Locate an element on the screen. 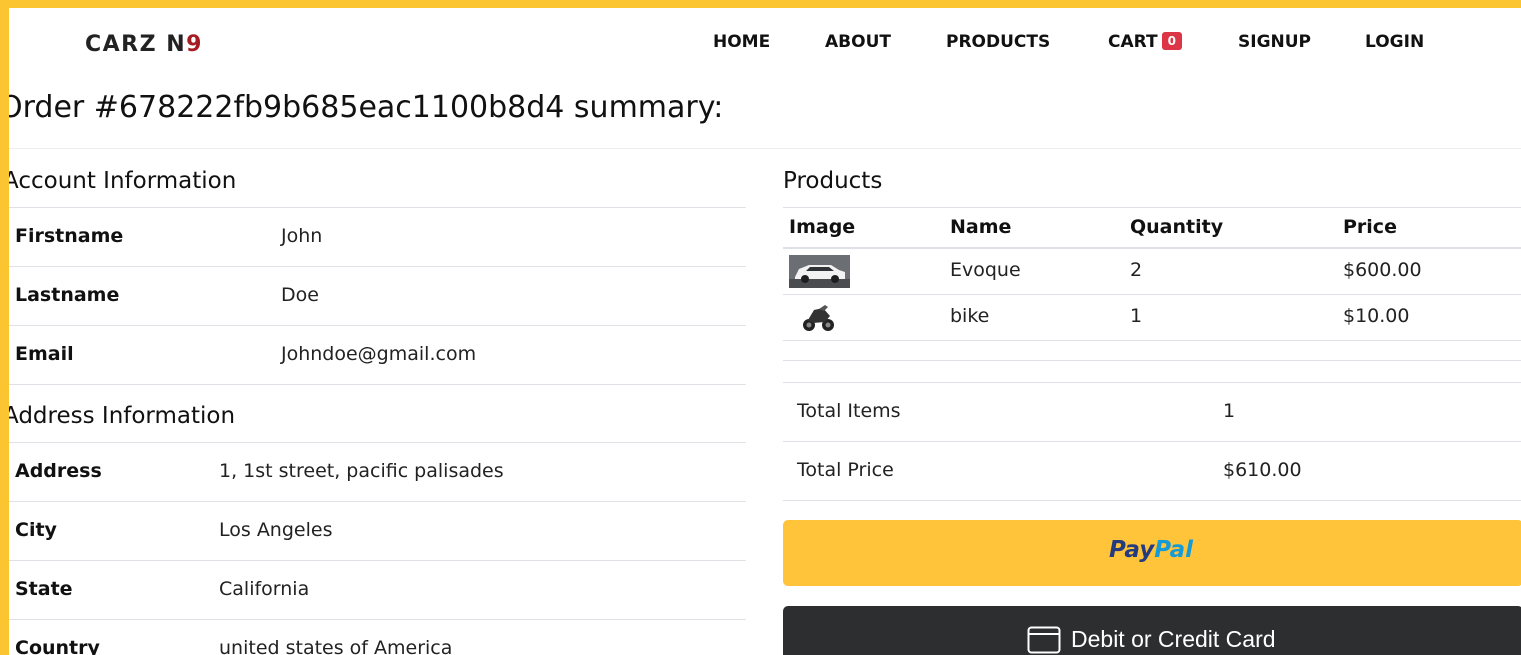 Image resolution: width=1521 pixels, height=655 pixels. account-heading: Account Information is located at coordinates (123, 181).